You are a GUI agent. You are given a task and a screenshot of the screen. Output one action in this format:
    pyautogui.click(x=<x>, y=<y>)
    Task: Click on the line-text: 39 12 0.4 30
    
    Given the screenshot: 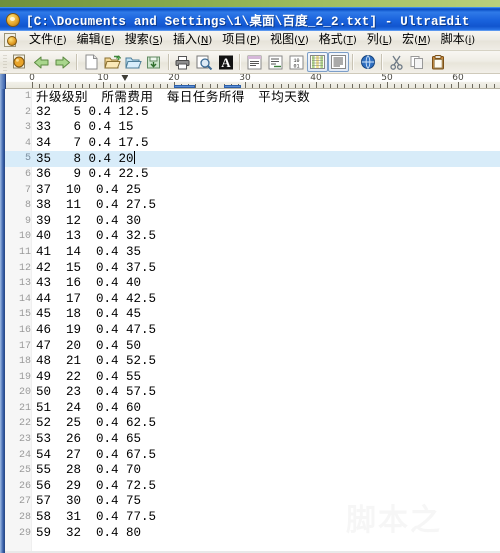 What is the action you would take?
    pyautogui.click(x=88, y=222)
    